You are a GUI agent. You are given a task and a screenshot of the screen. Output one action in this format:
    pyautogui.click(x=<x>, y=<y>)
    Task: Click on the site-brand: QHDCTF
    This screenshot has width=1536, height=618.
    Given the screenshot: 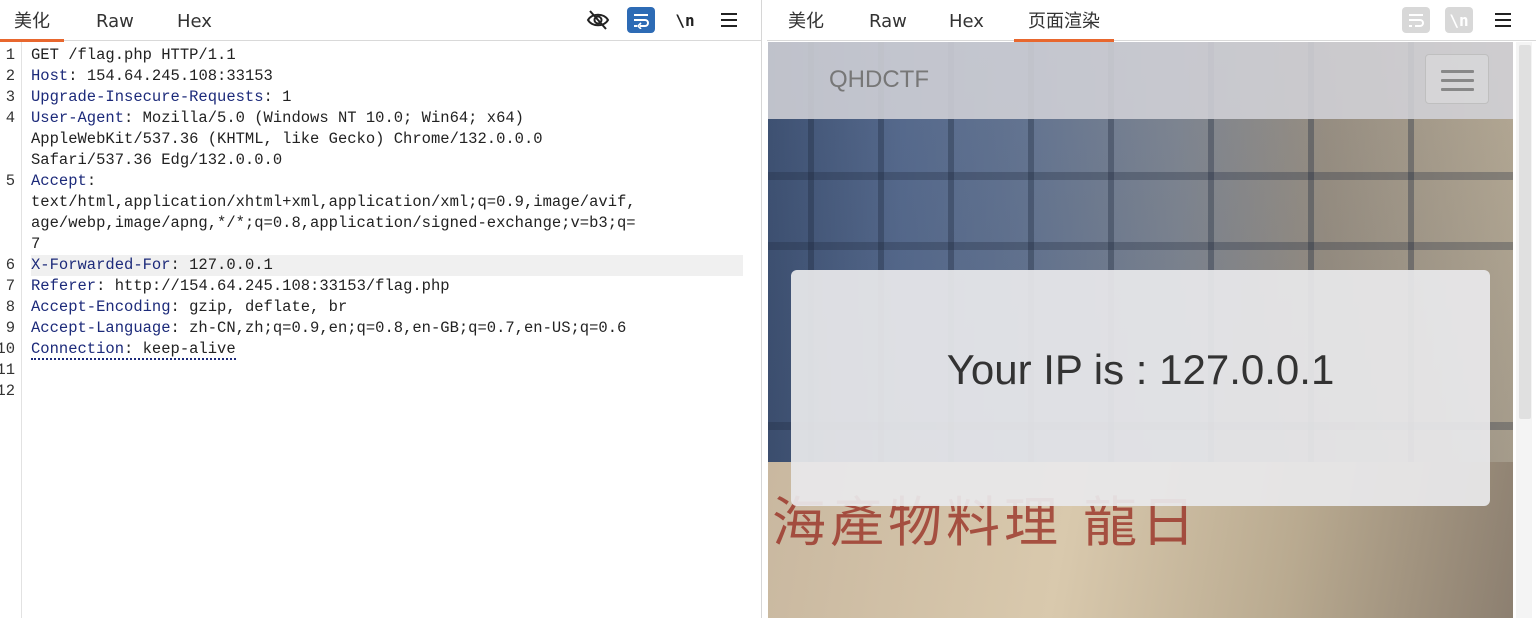 What is the action you would take?
    pyautogui.click(x=879, y=80)
    